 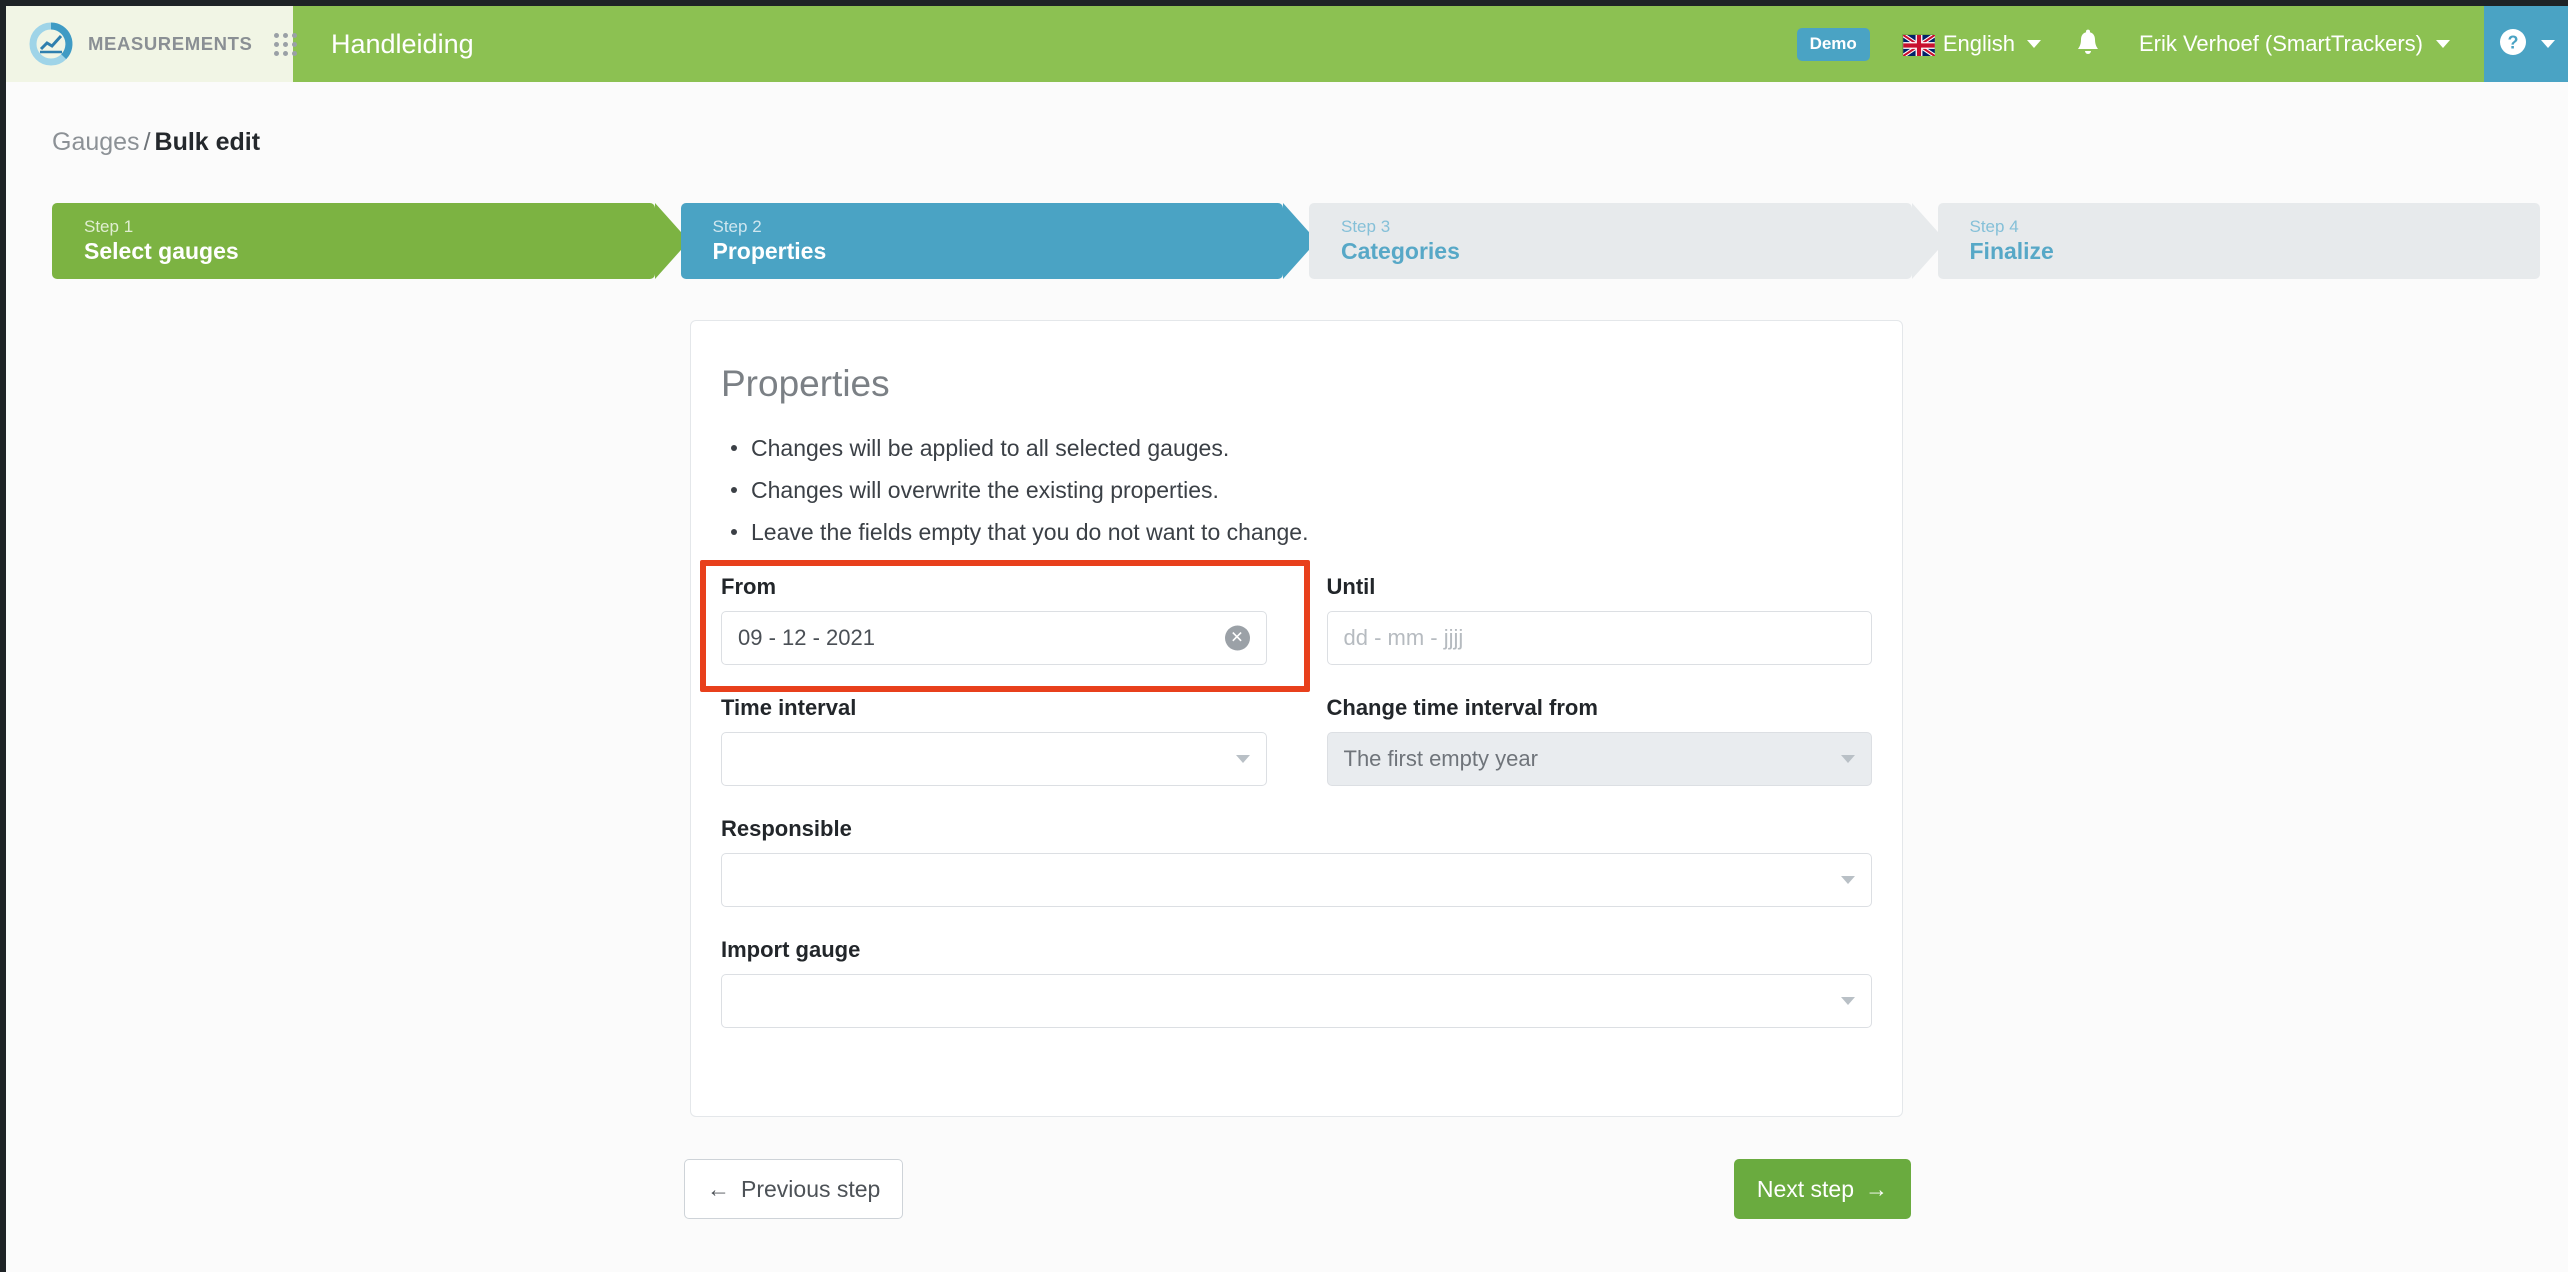 What do you see at coordinates (2238, 241) in the screenshot?
I see `wizard-step-4: Step 4 Finalize` at bounding box center [2238, 241].